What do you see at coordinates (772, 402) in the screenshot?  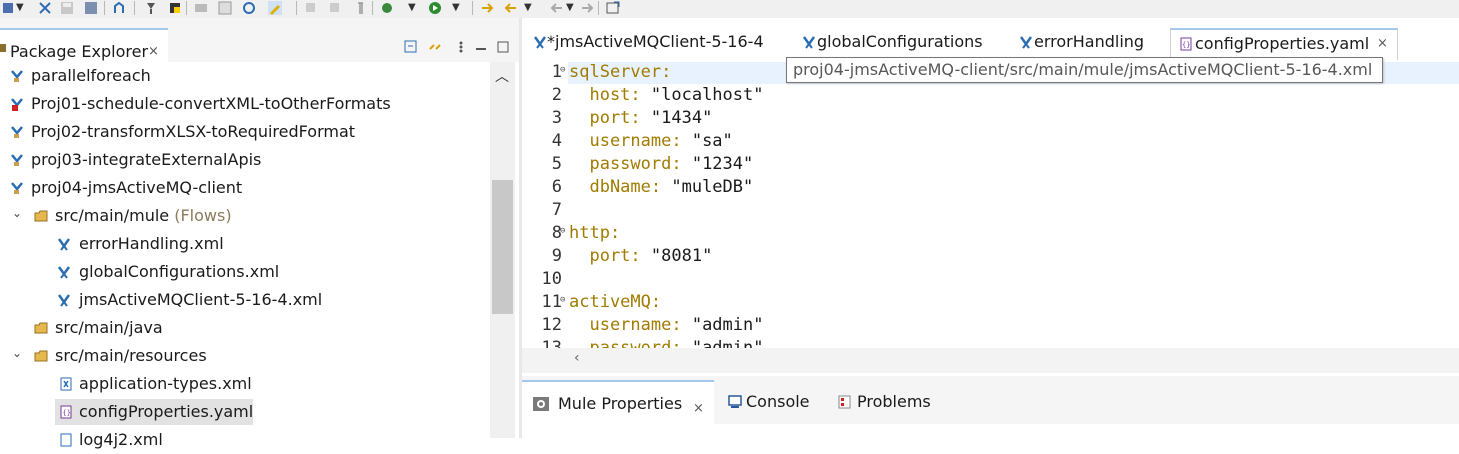 I see `tab-console: Console` at bounding box center [772, 402].